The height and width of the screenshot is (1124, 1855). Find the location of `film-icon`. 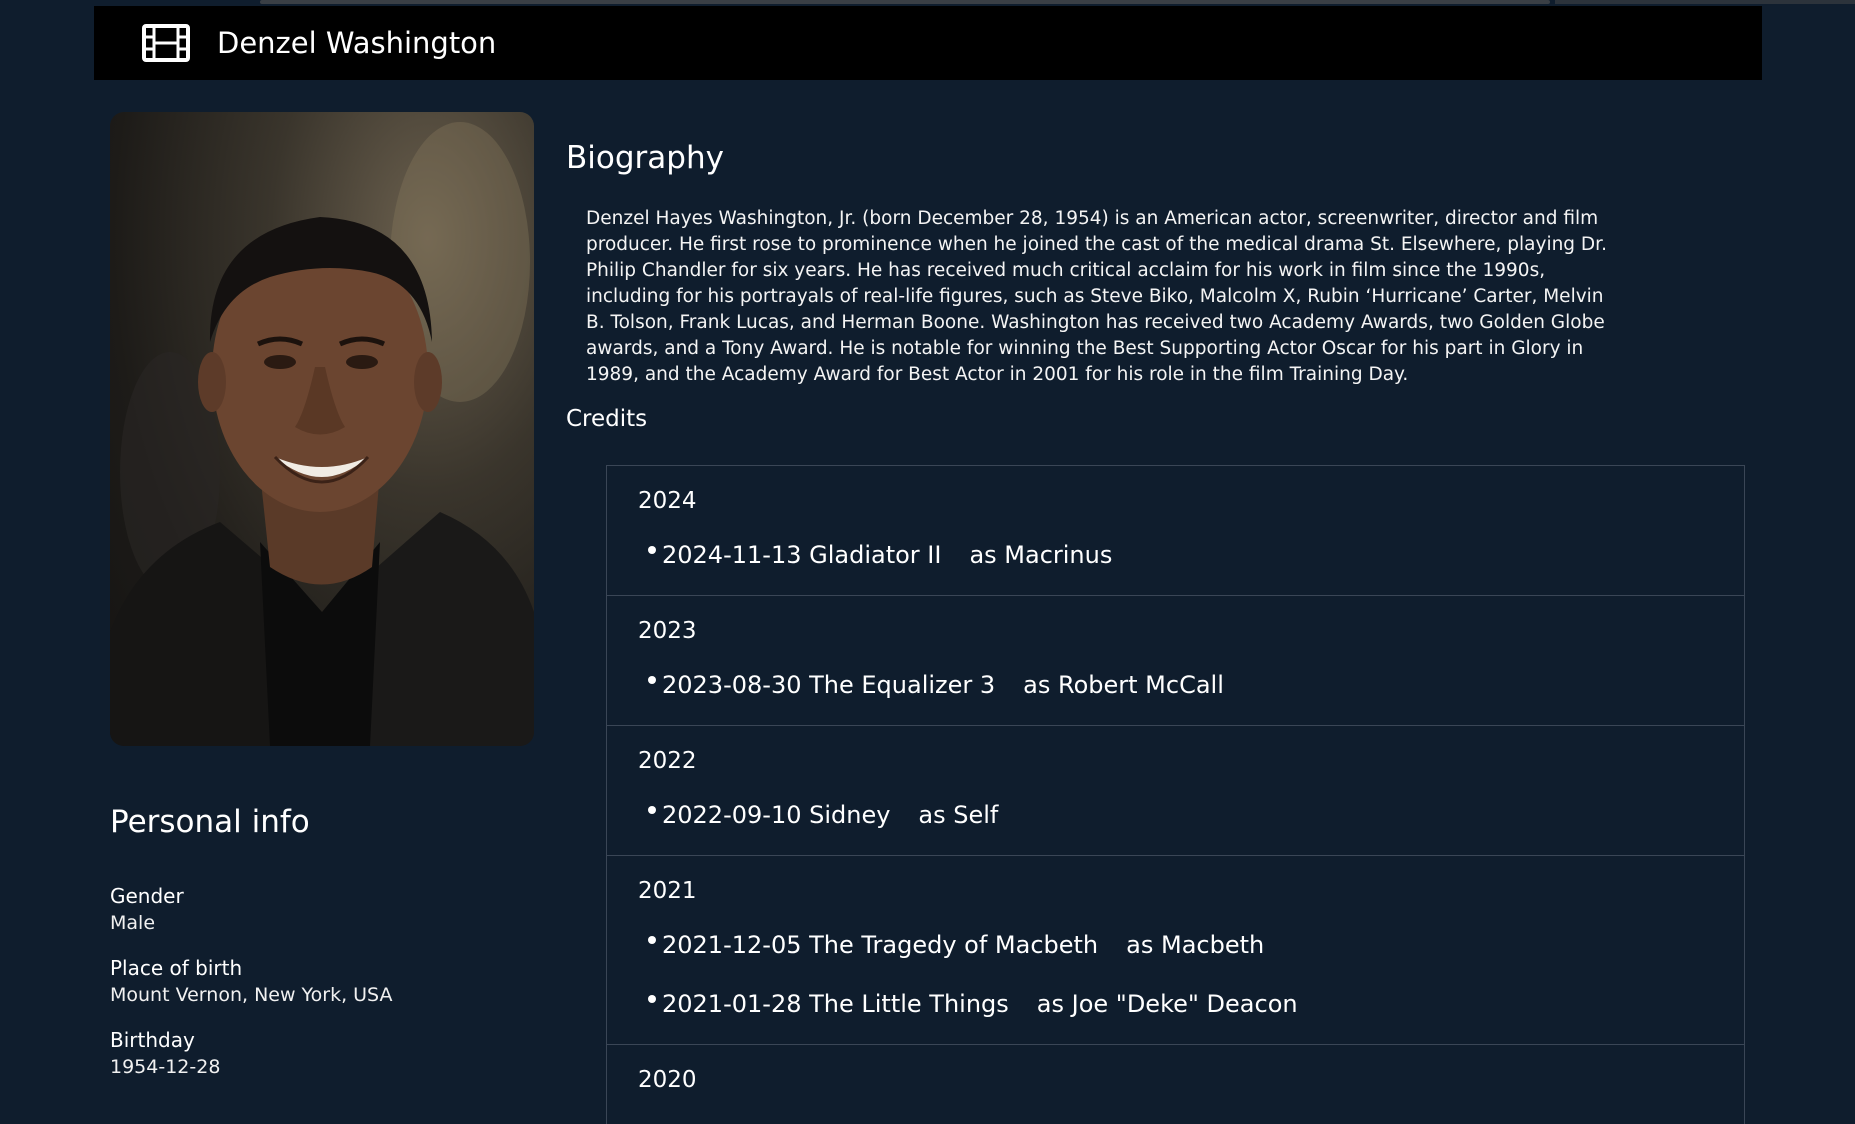

film-icon is located at coordinates (166, 43).